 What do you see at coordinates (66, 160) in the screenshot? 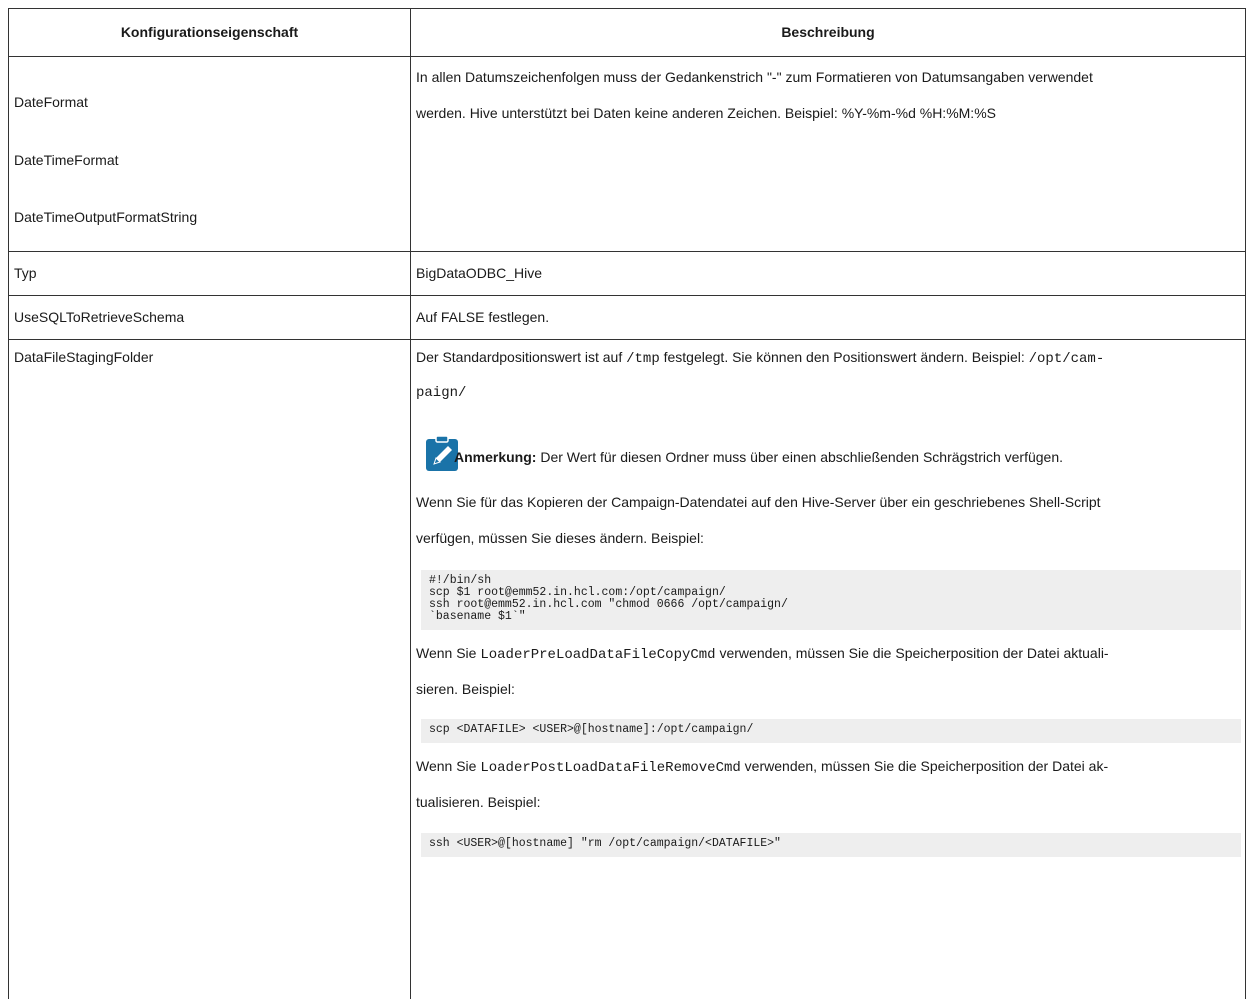
I see `property-datetimeformat: DateTimeFormat` at bounding box center [66, 160].